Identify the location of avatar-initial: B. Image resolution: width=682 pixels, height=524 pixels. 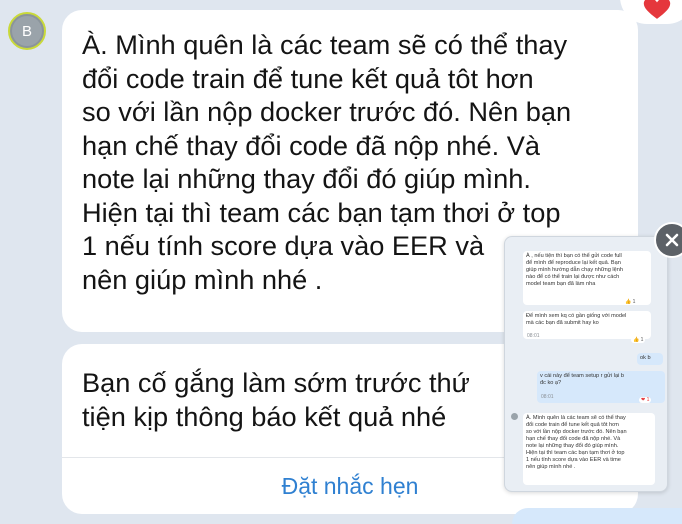
(27, 31).